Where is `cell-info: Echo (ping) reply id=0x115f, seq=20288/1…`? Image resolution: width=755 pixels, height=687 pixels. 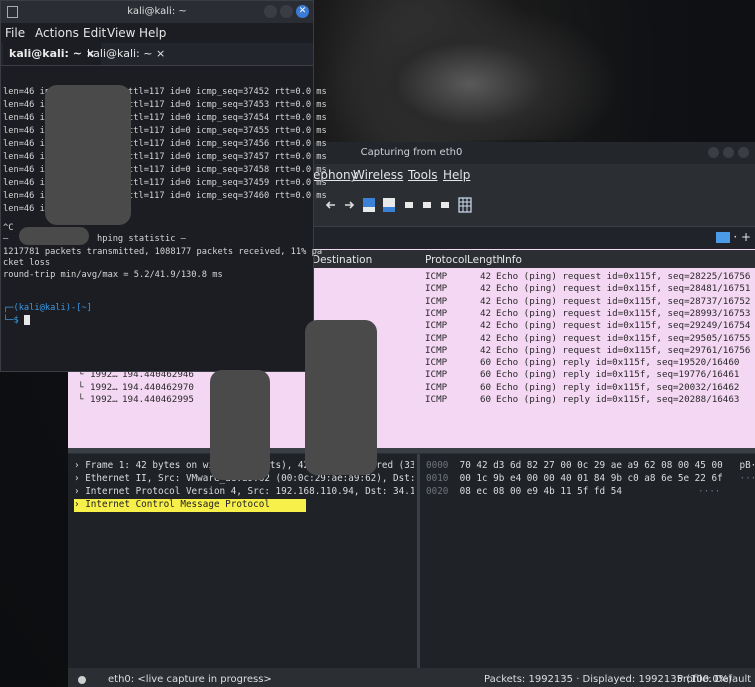 cell-info: Echo (ping) reply id=0x115f, seq=20288/1… is located at coordinates (618, 399).